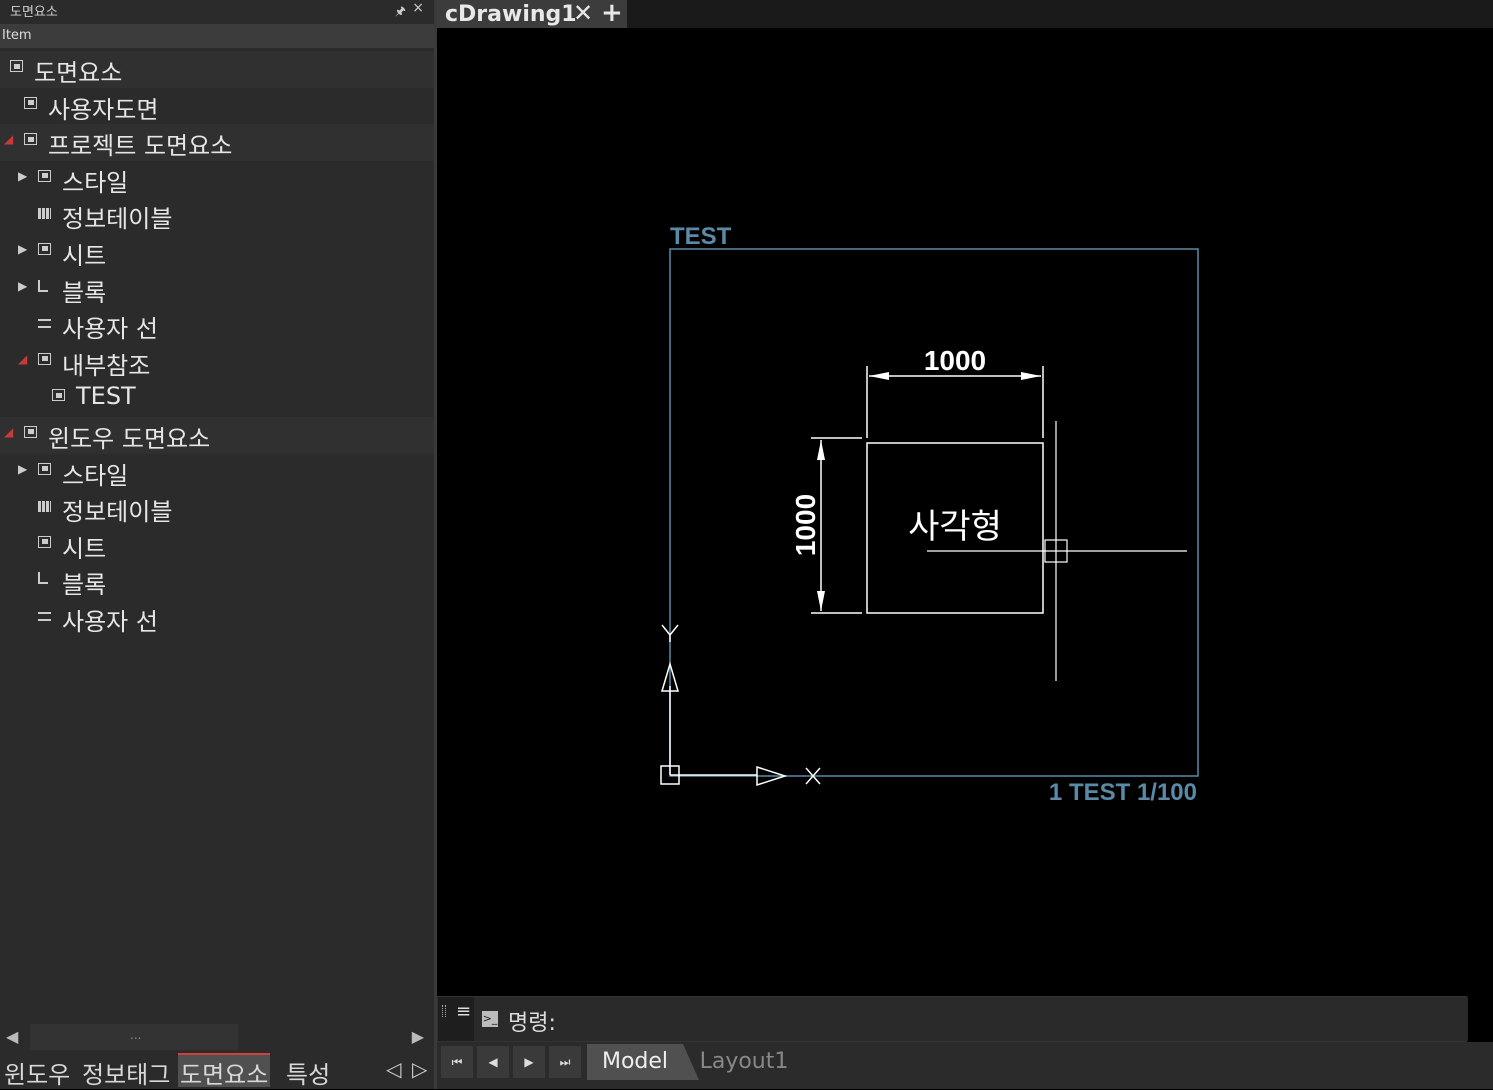 The width and height of the screenshot is (1493, 1090). I want to click on tab-next-icon: ▷, so click(419, 1069).